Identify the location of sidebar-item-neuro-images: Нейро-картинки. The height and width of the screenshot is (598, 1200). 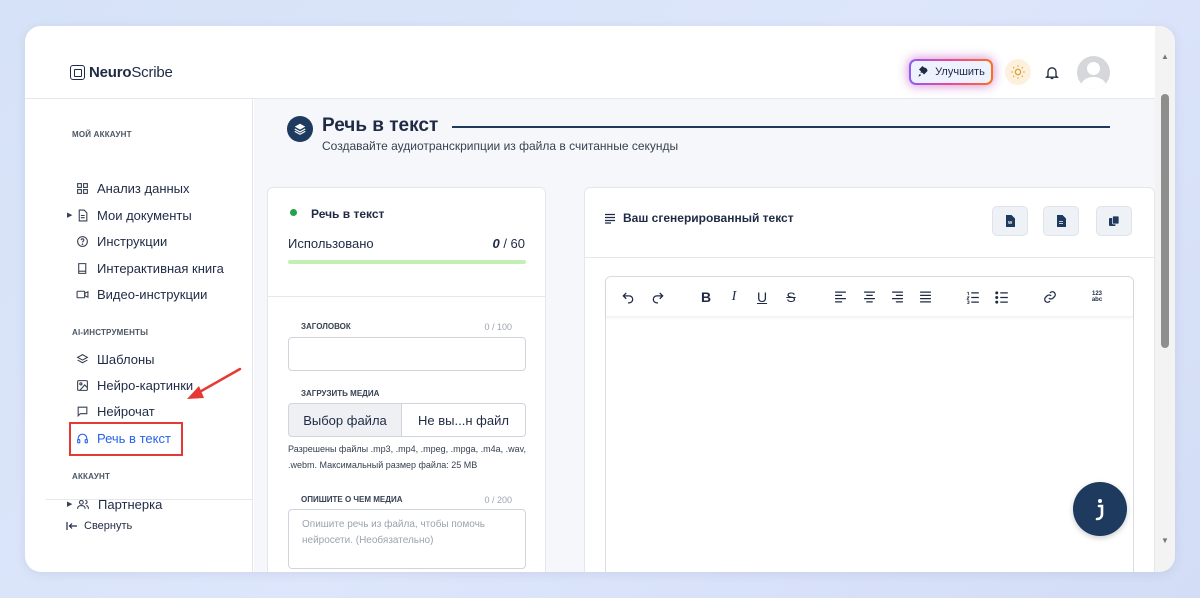
(134, 385).